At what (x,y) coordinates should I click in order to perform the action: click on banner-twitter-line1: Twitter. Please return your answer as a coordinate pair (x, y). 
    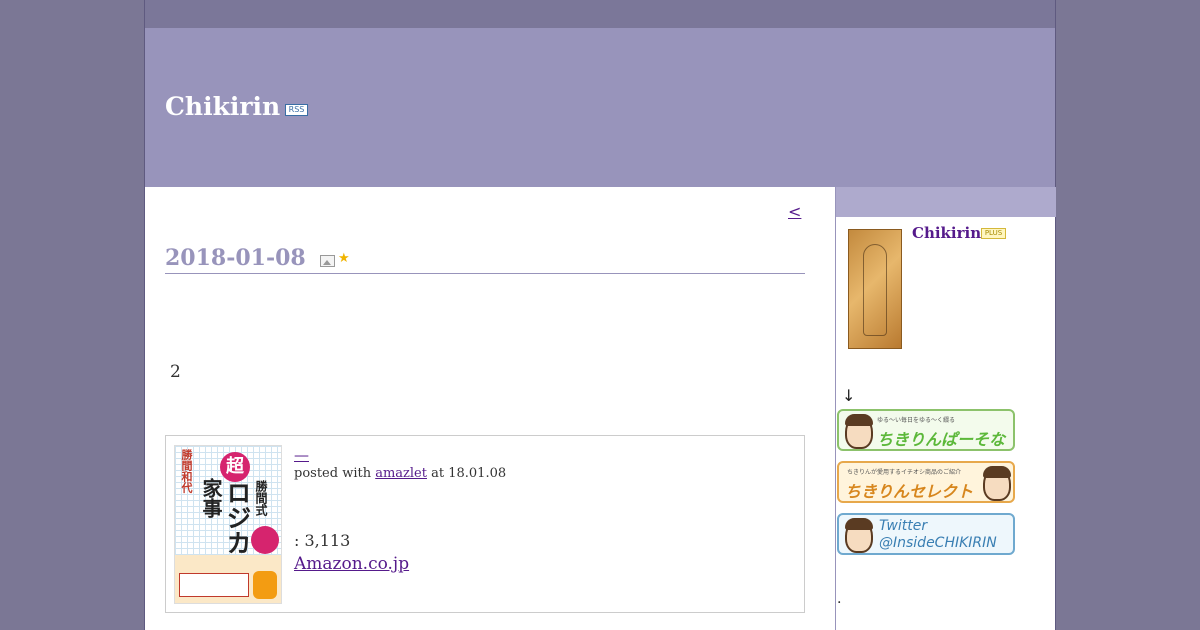
    Looking at the image, I should click on (903, 526).